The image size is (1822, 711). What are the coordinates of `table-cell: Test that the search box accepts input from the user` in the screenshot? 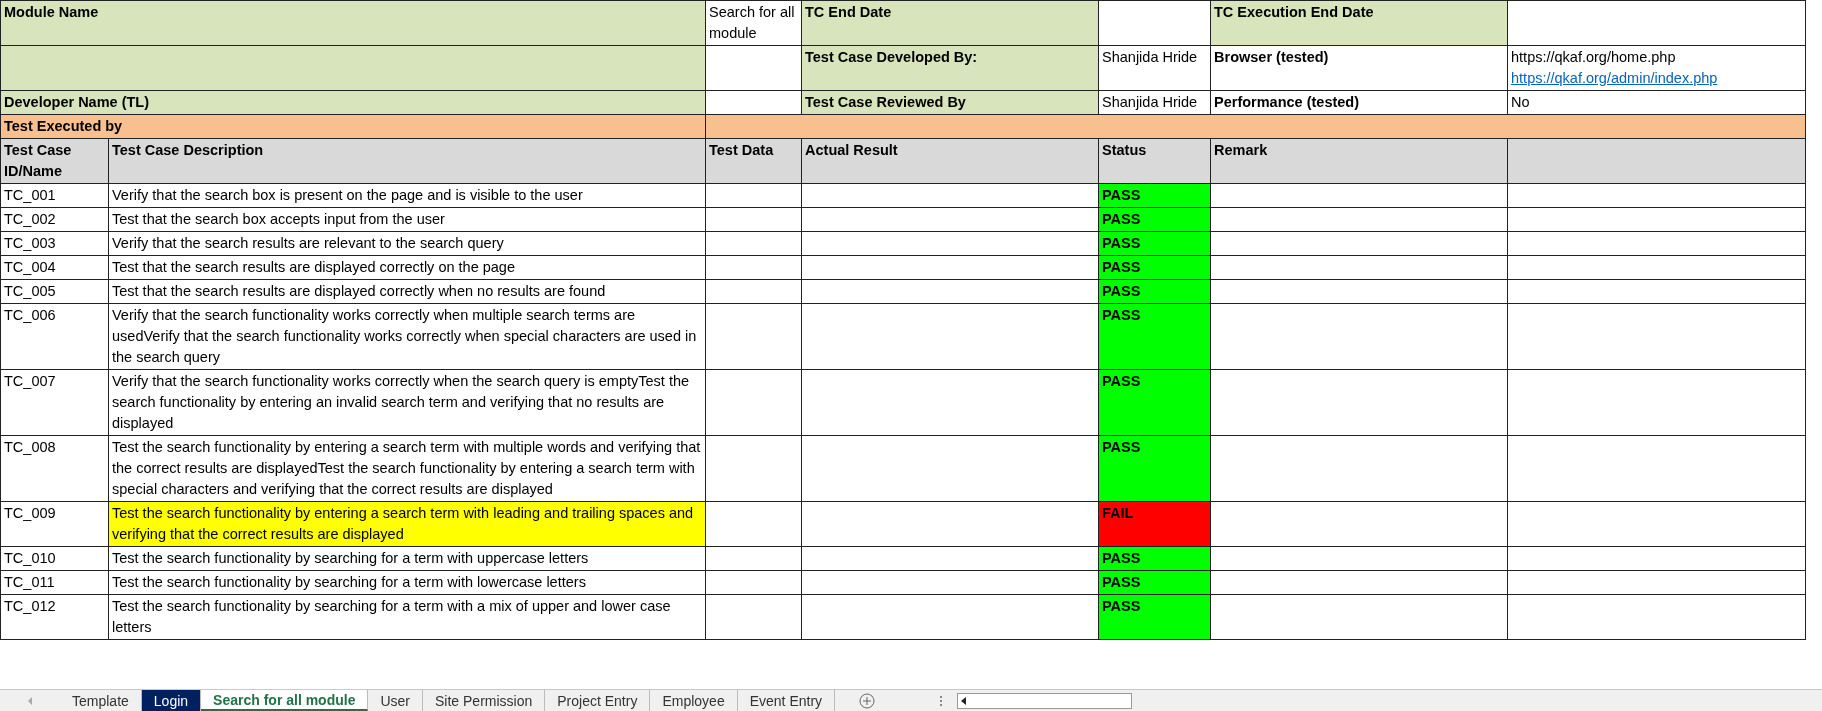 It's located at (407, 219).